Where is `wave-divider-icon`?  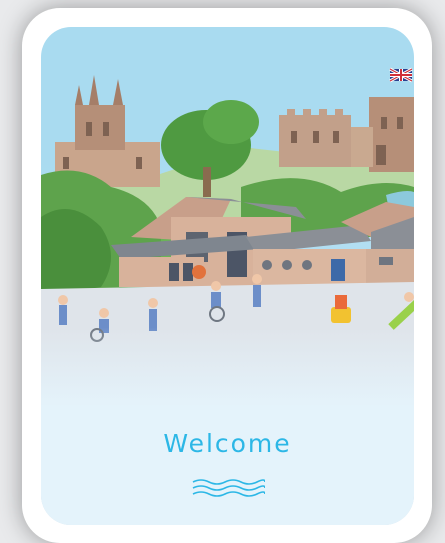
wave-divider-icon is located at coordinates (228, 488).